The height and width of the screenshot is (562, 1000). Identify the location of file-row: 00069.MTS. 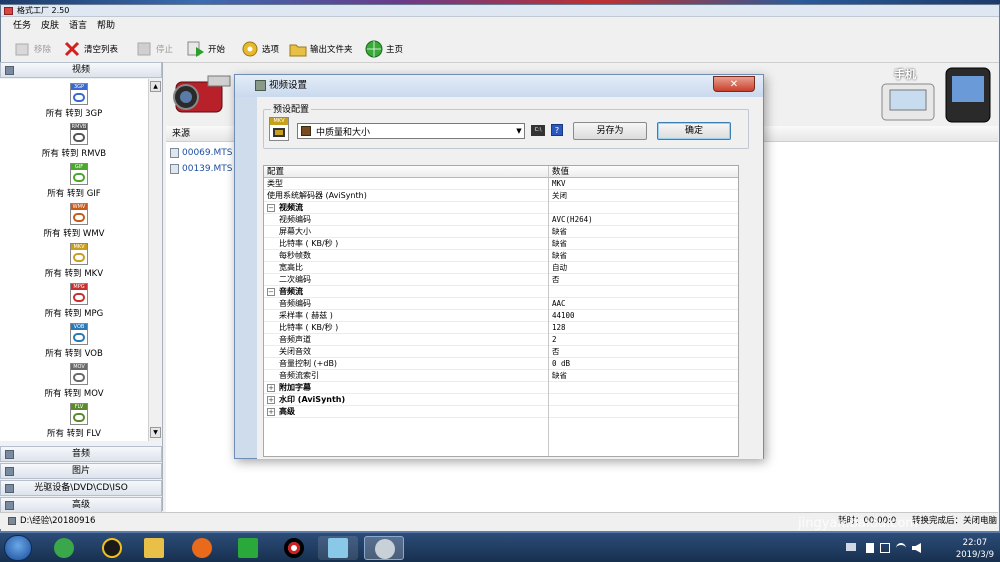
(201, 153).